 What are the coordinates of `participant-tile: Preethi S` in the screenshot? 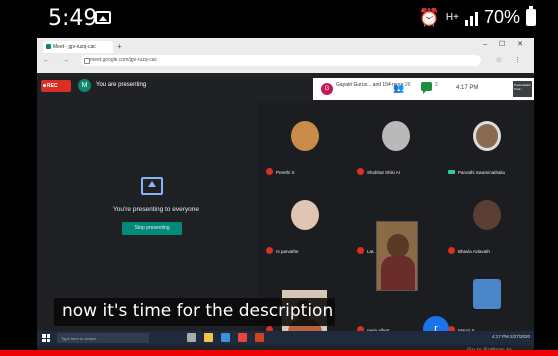 It's located at (306, 143).